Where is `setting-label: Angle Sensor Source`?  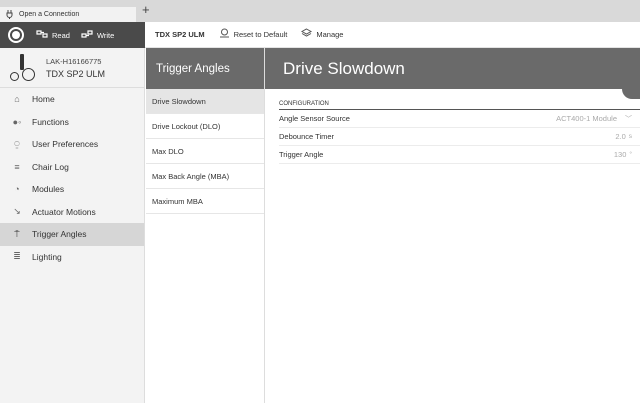 setting-label: Angle Sensor Source is located at coordinates (314, 118).